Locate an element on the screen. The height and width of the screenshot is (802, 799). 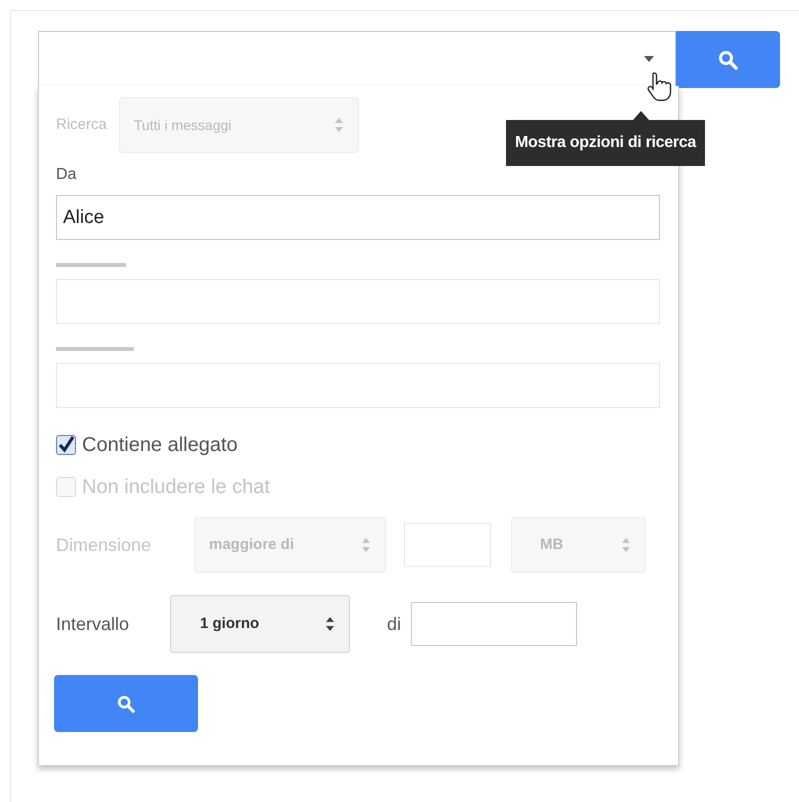
field-label: Intervallo is located at coordinates (93, 624).